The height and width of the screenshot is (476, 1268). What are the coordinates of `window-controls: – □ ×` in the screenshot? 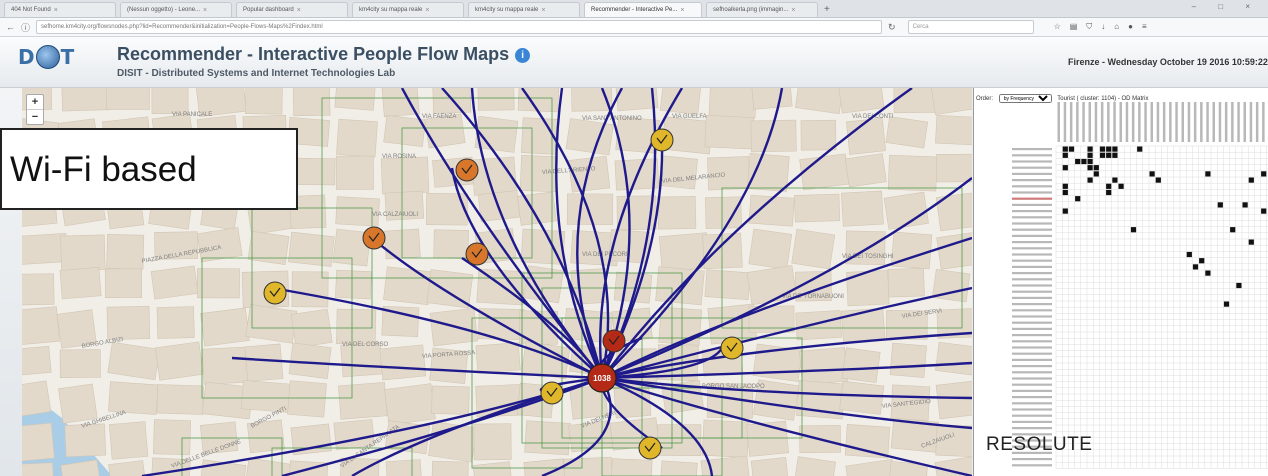 It's located at (1226, 6).